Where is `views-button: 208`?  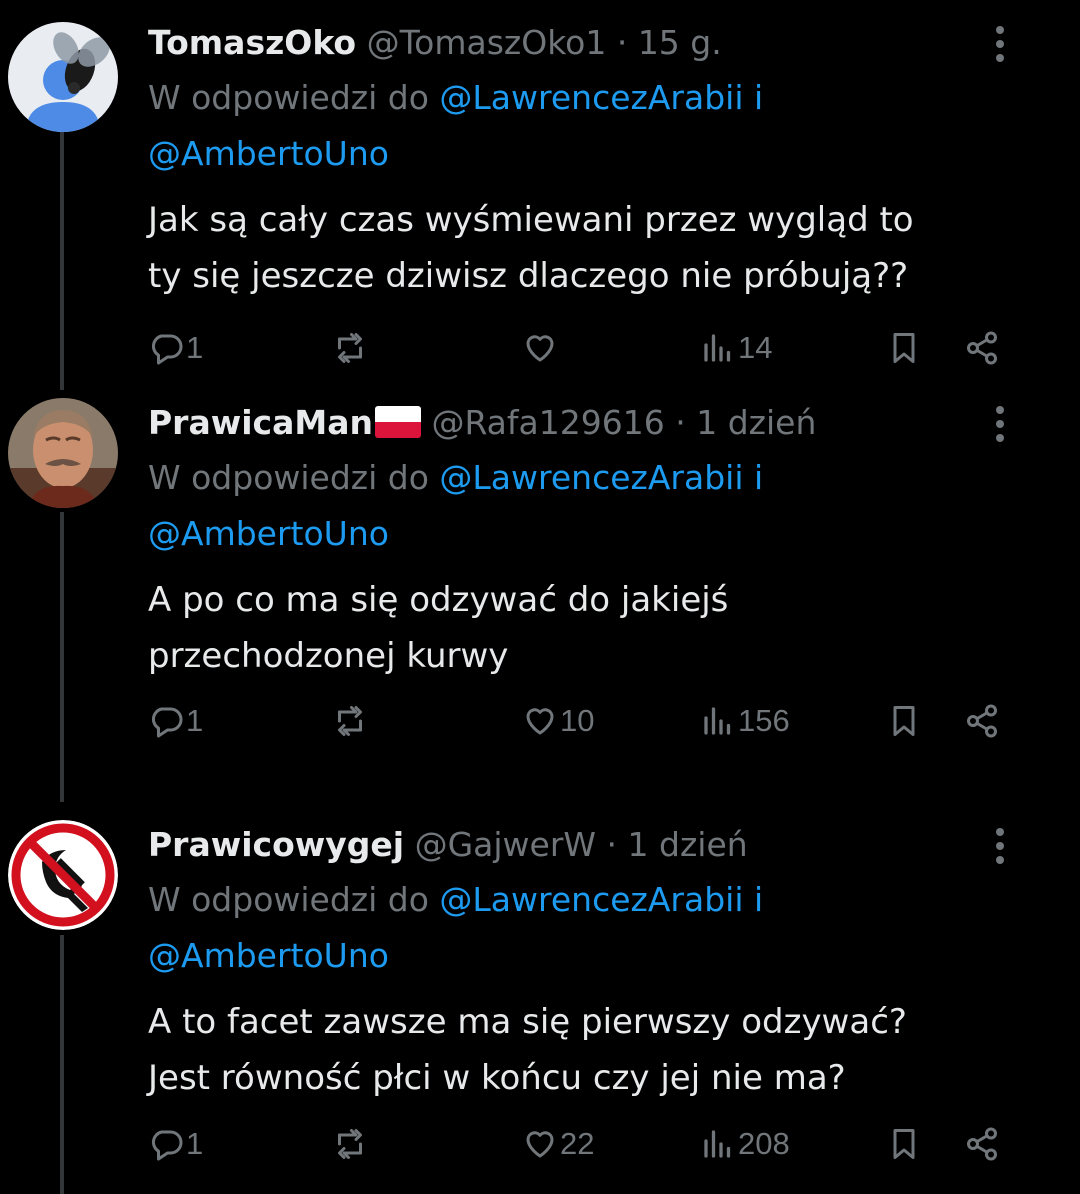
views-button: 208 is located at coordinates (745, 1144).